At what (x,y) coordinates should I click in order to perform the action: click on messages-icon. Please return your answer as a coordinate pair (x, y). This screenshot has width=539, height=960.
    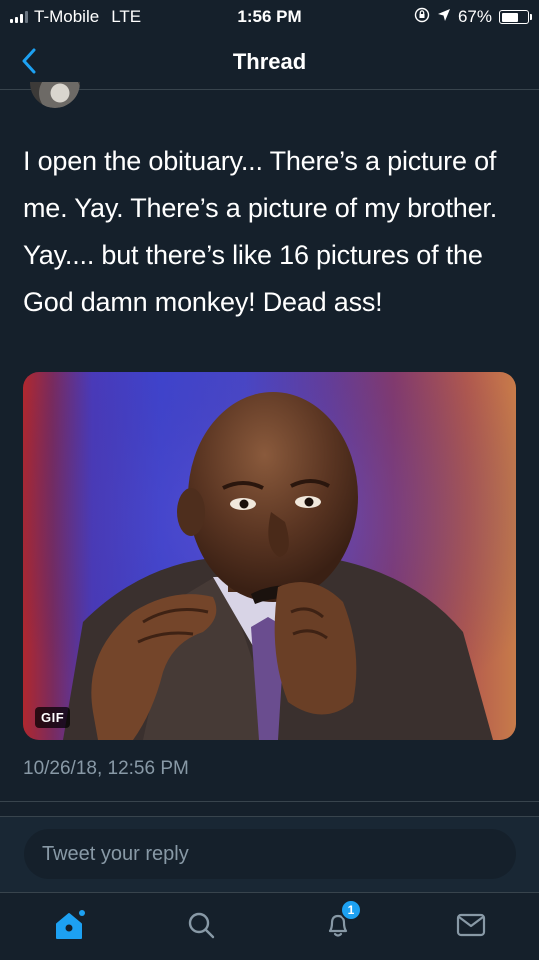
    Looking at the image, I should click on (471, 925).